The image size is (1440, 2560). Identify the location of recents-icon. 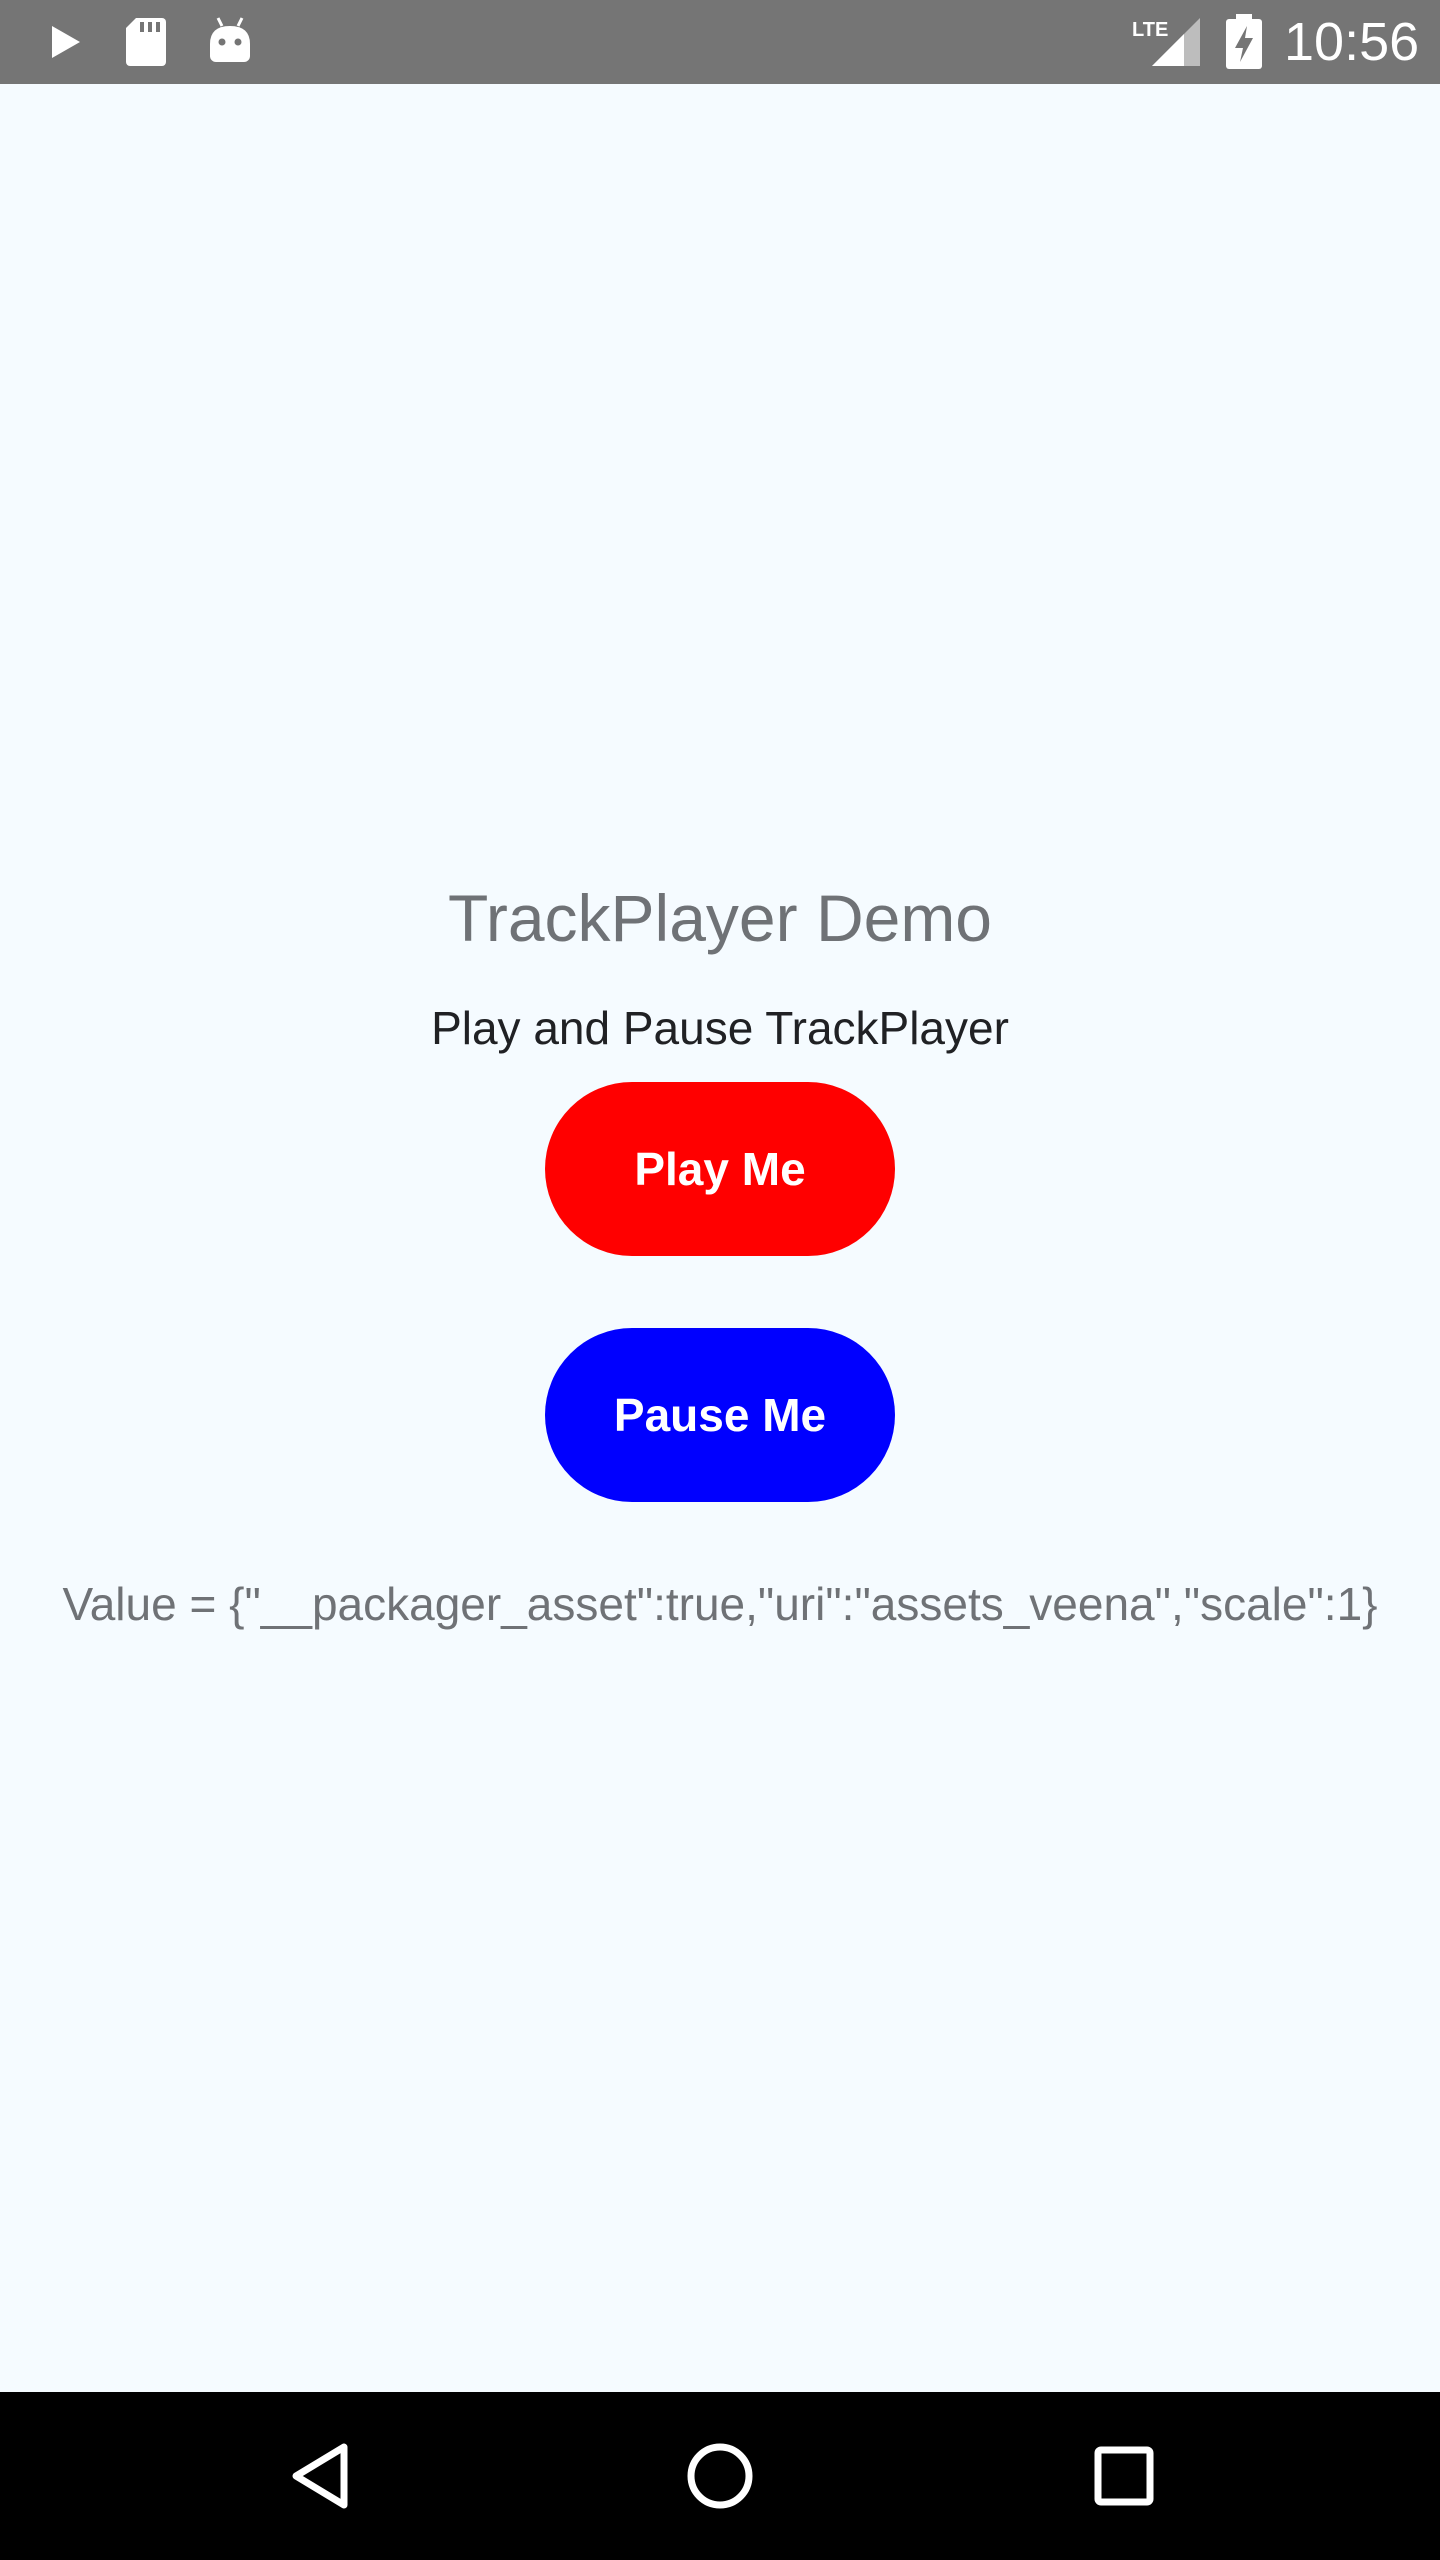
(1124, 2476).